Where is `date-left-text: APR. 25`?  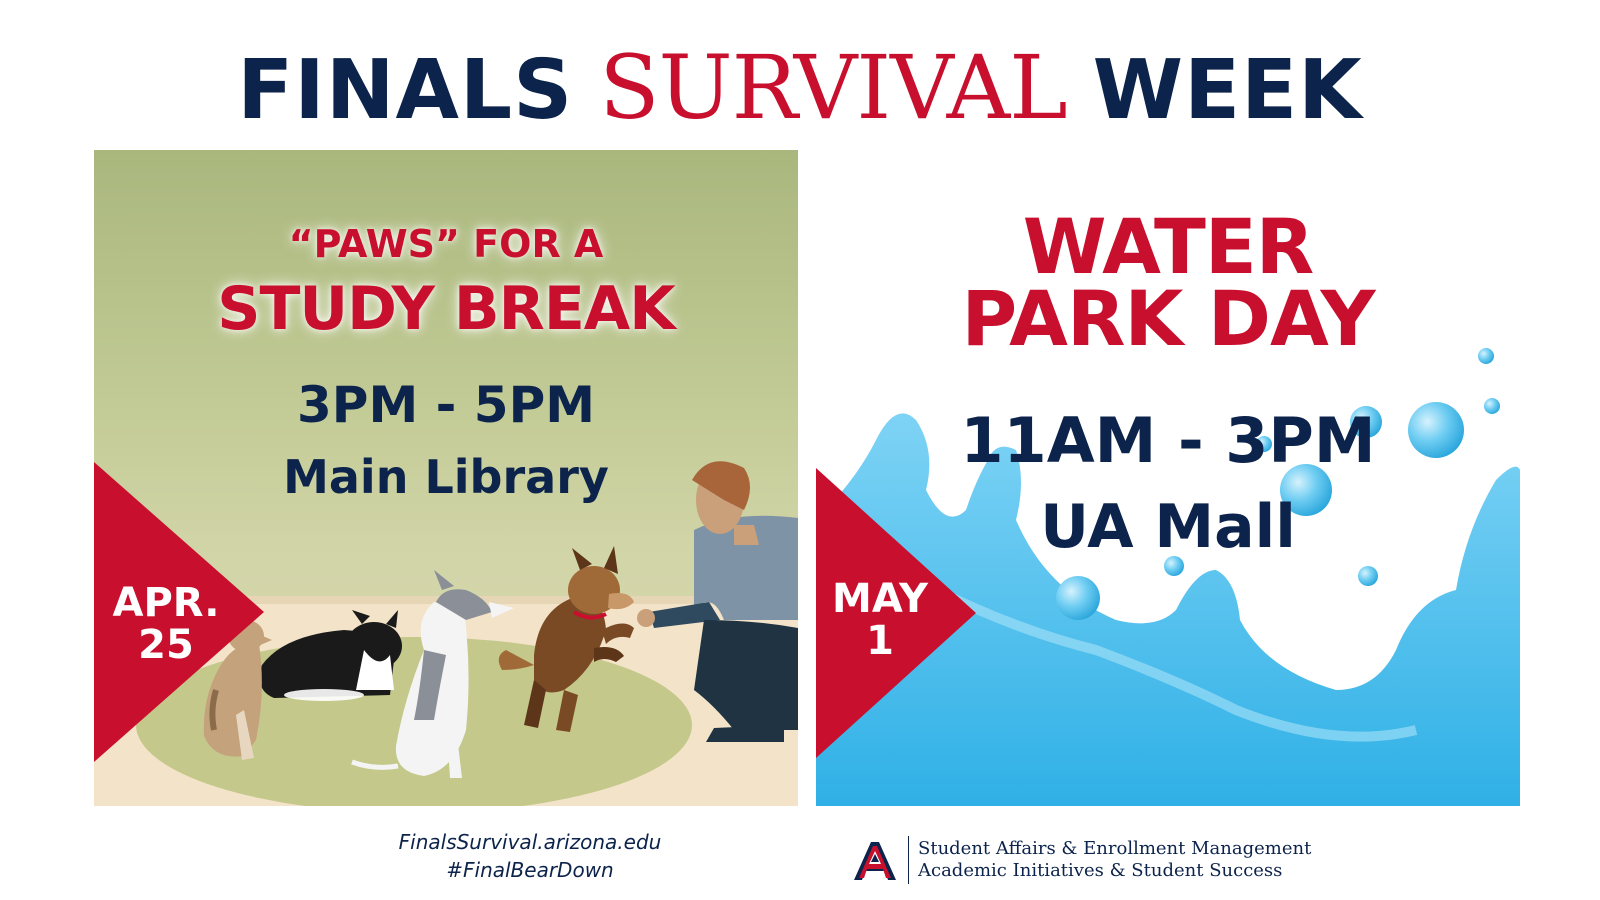
date-left-text: APR. 25 is located at coordinates (166, 624).